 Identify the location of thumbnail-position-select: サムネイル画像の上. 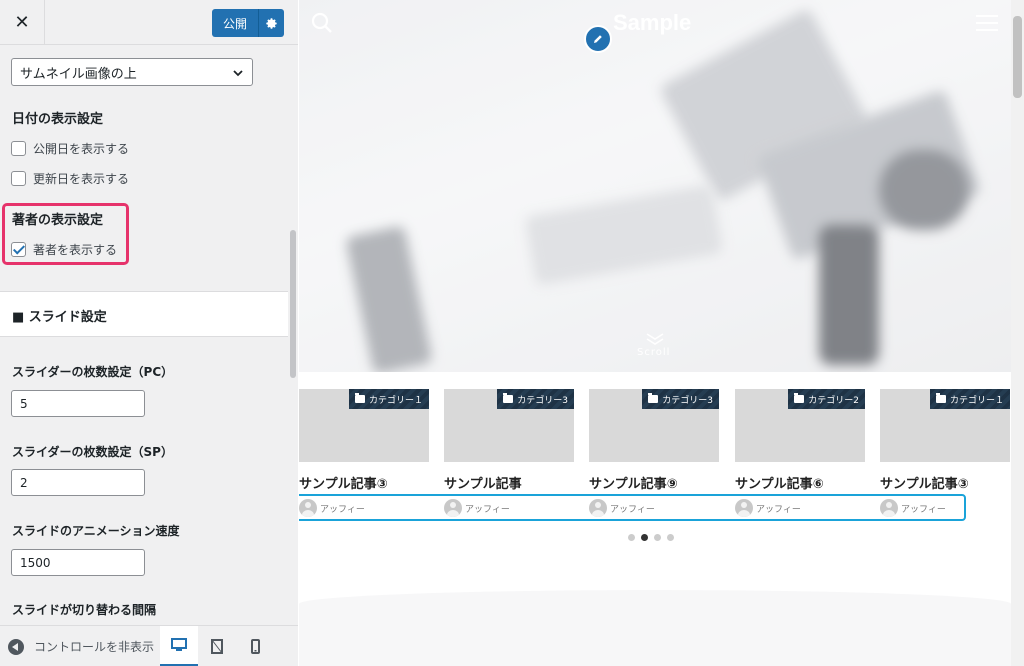
(132, 72).